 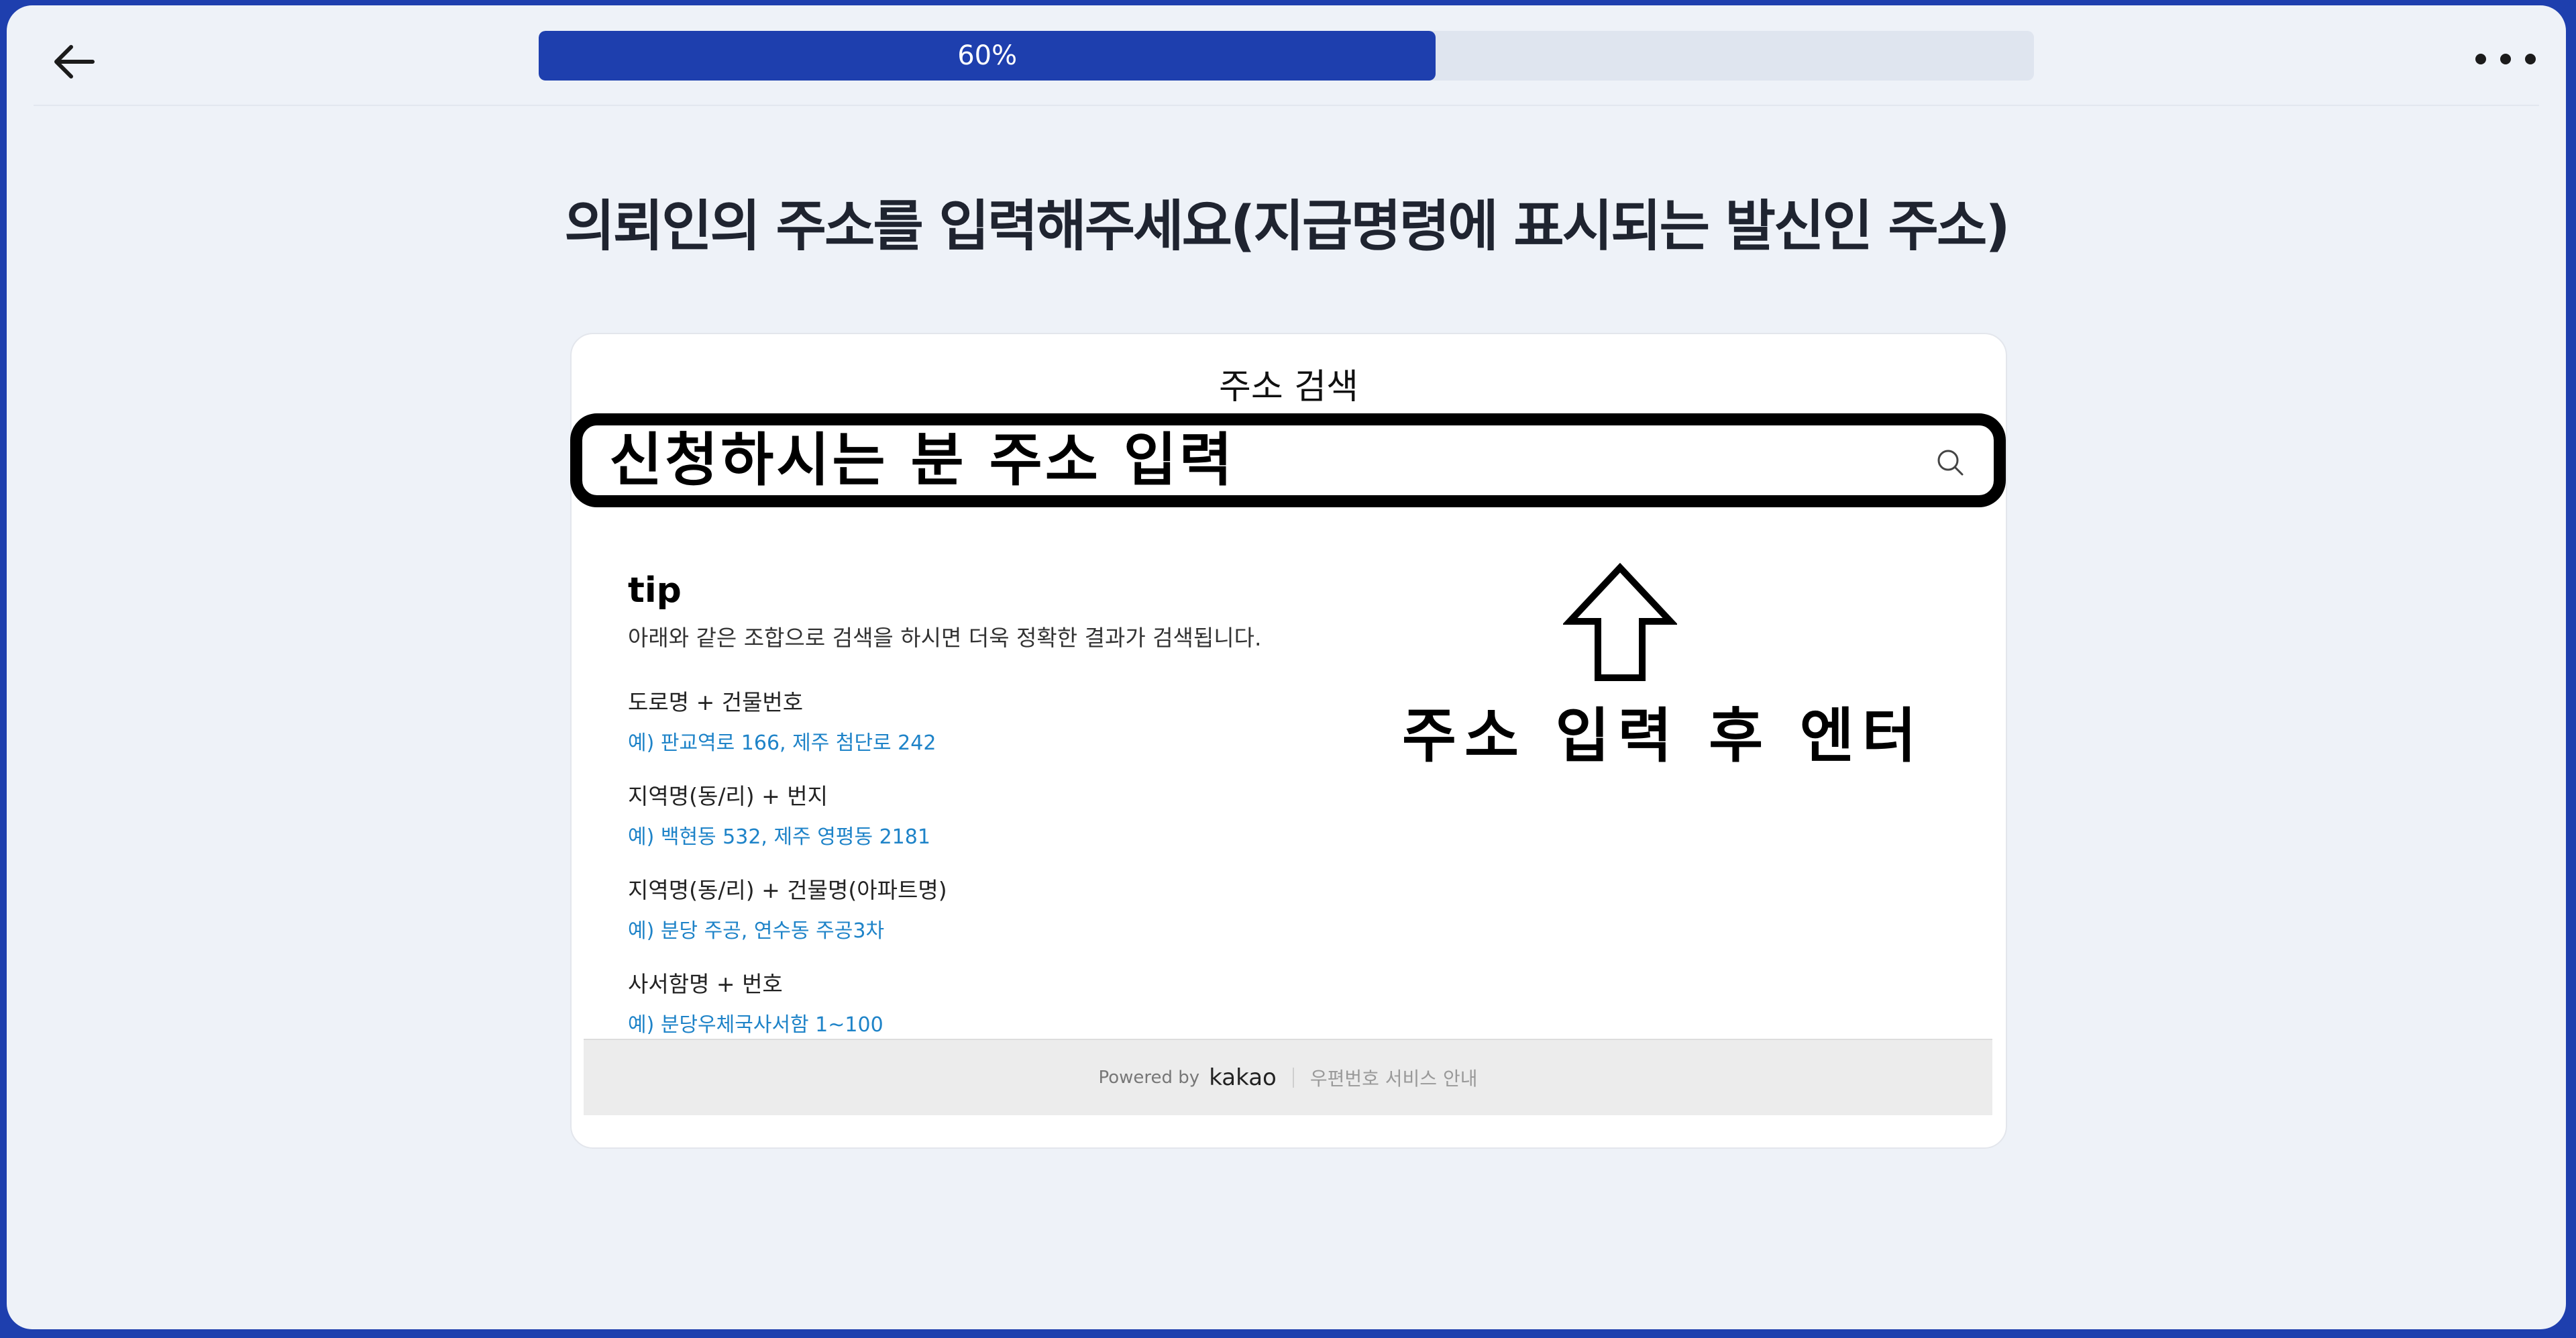 I want to click on progress-label: 60%, so click(x=987, y=56).